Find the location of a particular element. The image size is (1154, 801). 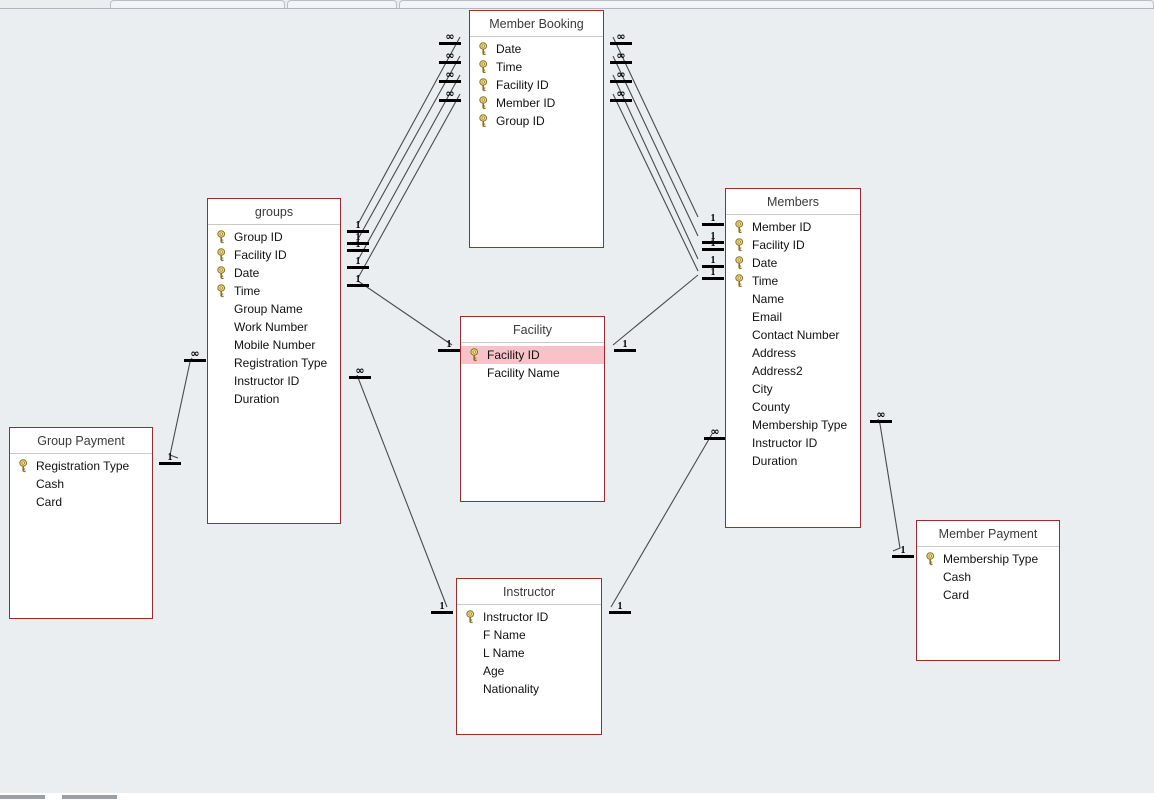

cardinality-marker-mb-right-1: ∞ is located at coordinates (621, 38).